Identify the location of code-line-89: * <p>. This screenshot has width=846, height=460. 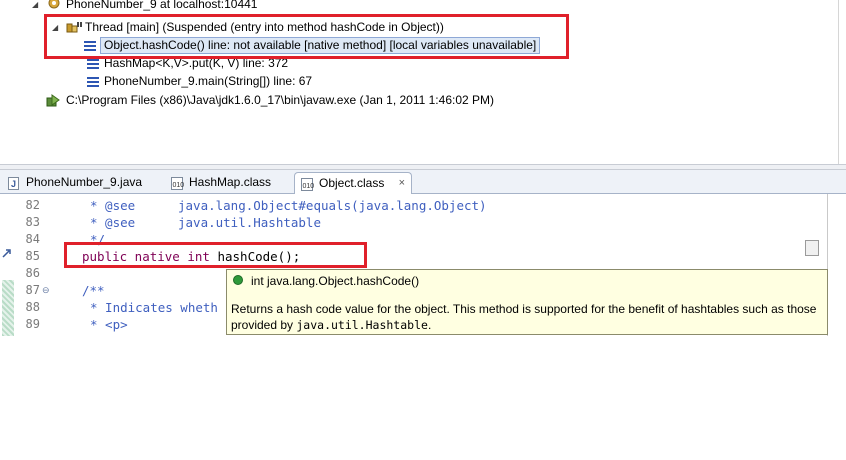
(109, 324).